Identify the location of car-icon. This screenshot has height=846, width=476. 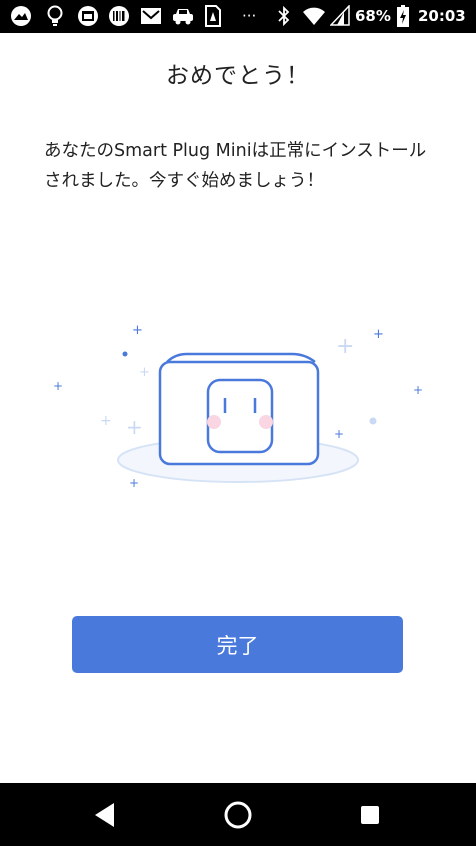
(183, 17).